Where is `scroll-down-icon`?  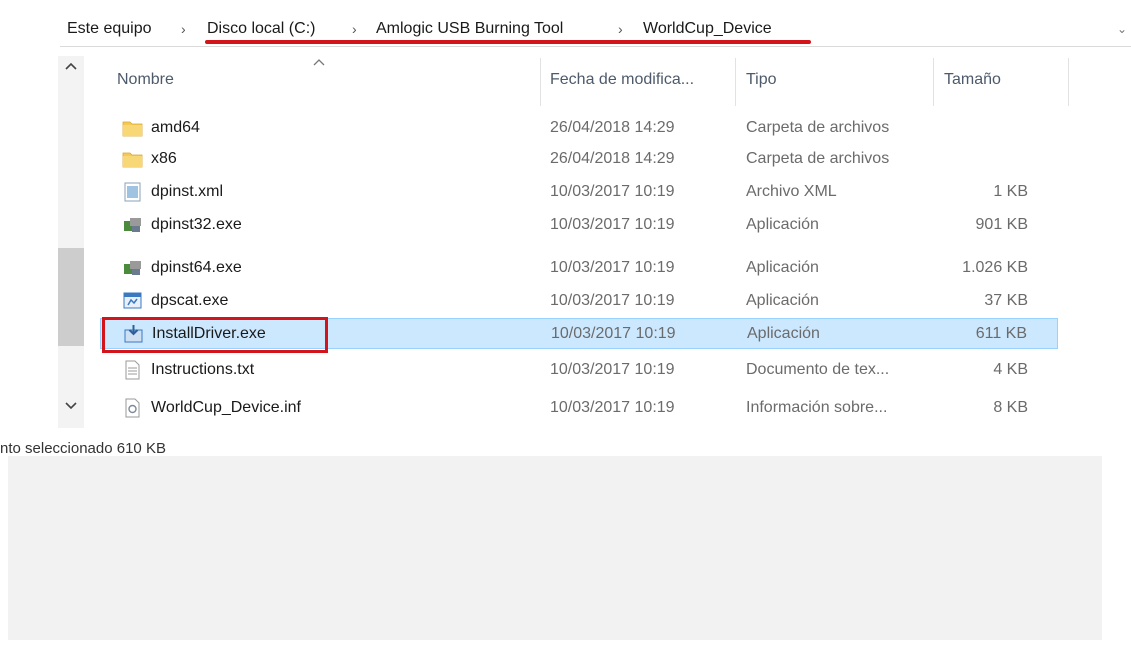 scroll-down-icon is located at coordinates (71, 406).